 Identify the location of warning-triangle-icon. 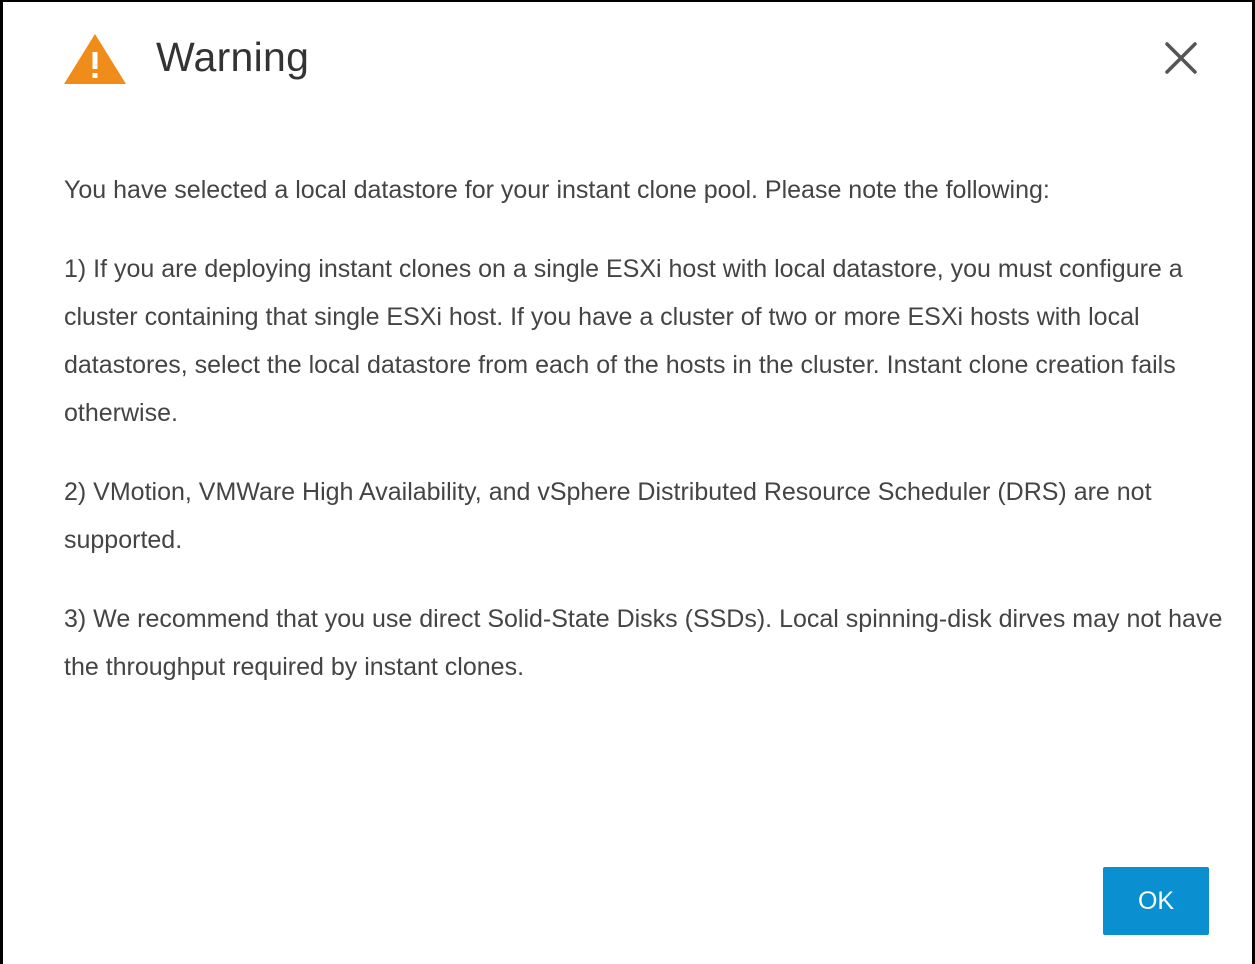
(95, 59).